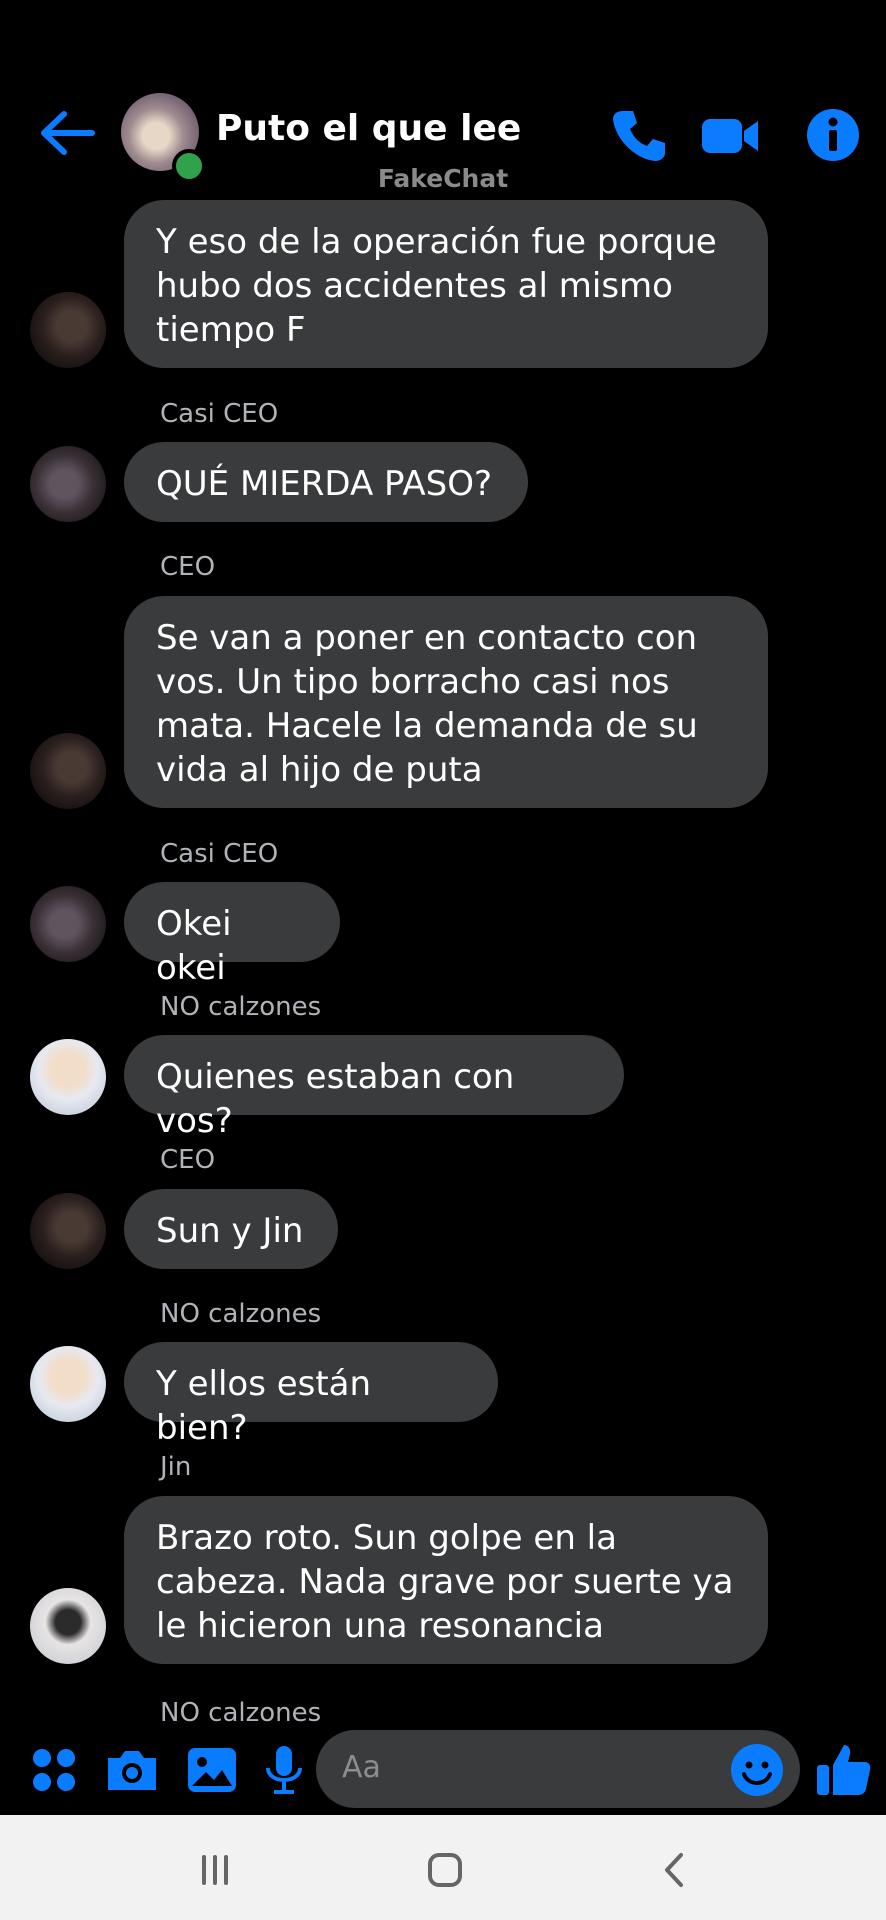 This screenshot has height=1920, width=886. Describe the element at coordinates (368, 128) in the screenshot. I see `chat-title: Puto el que lee` at that location.